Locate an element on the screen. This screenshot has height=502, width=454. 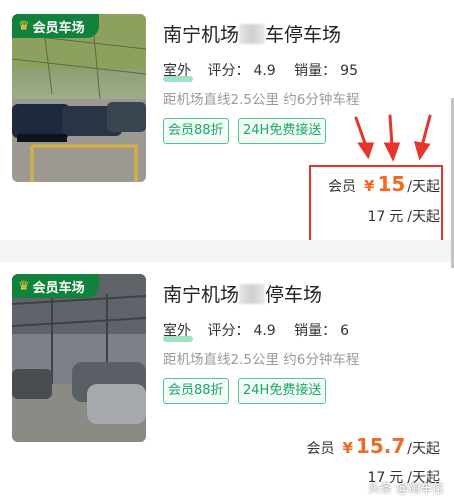
member-price-value: 15.7 is located at coordinates (380, 446).